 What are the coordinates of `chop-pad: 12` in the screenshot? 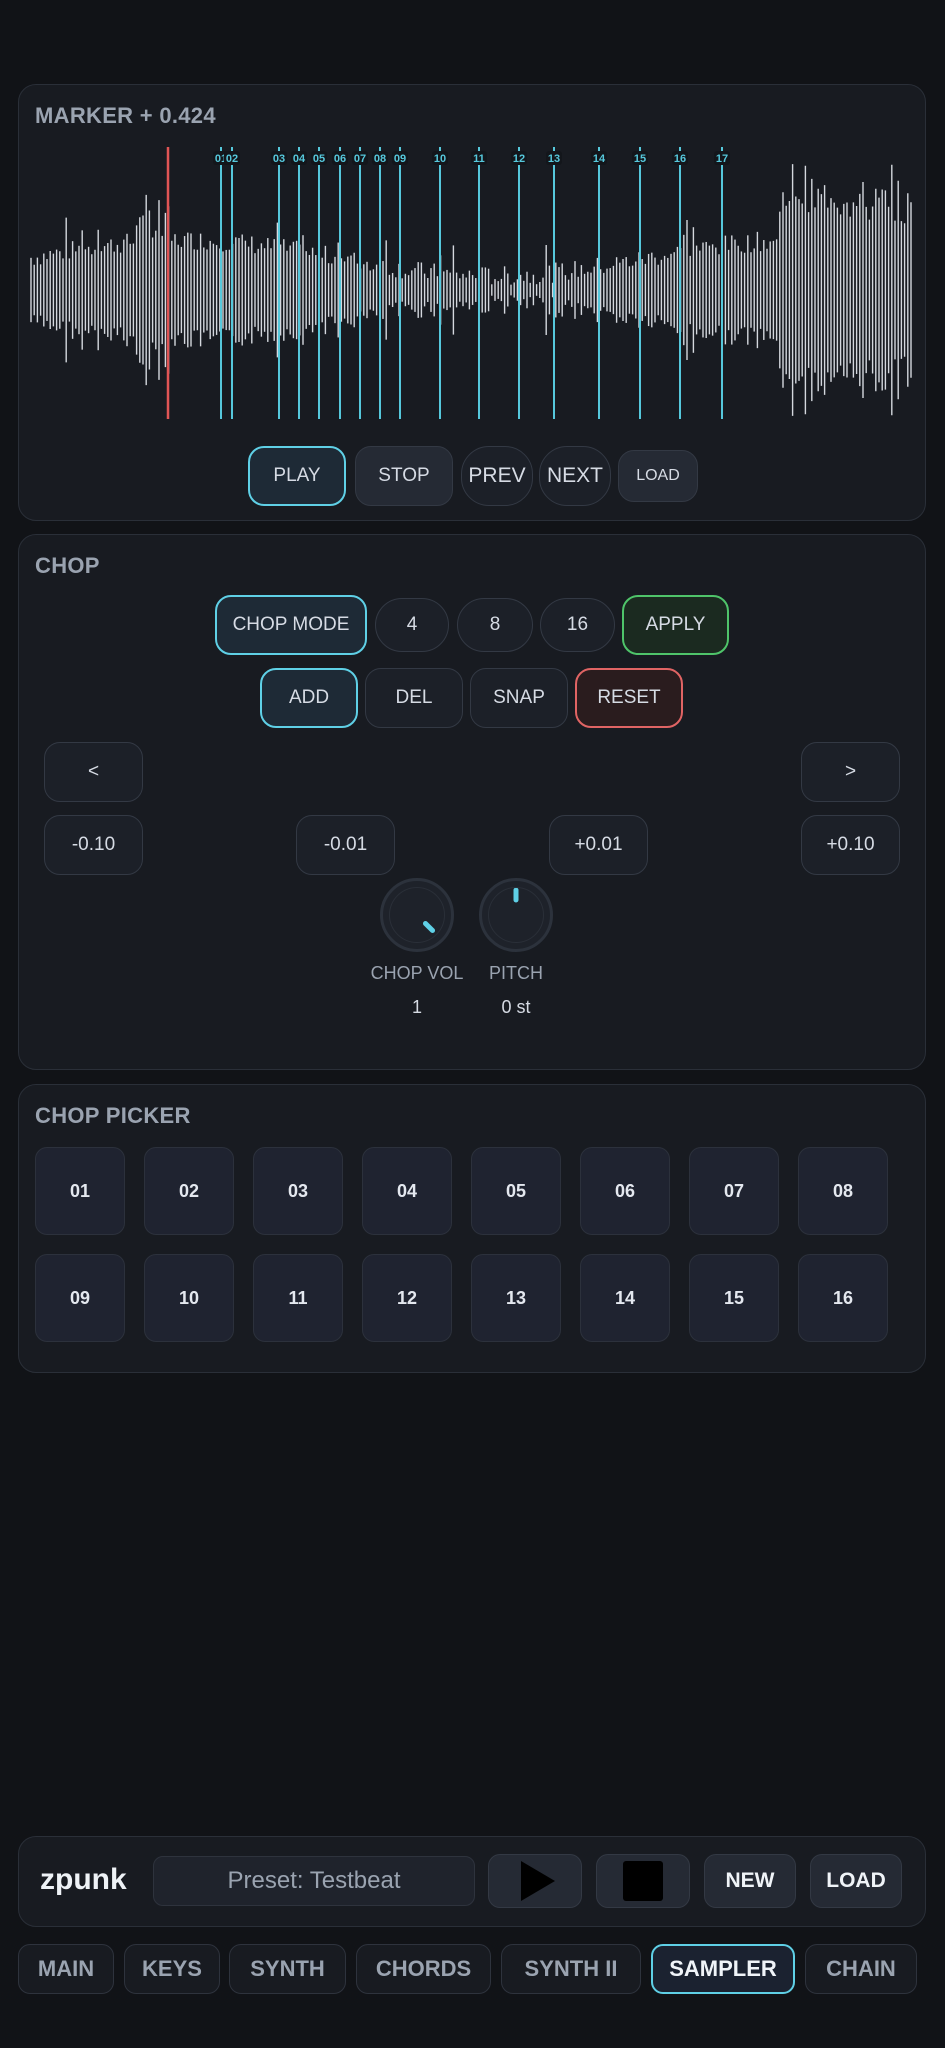 It's located at (407, 1298).